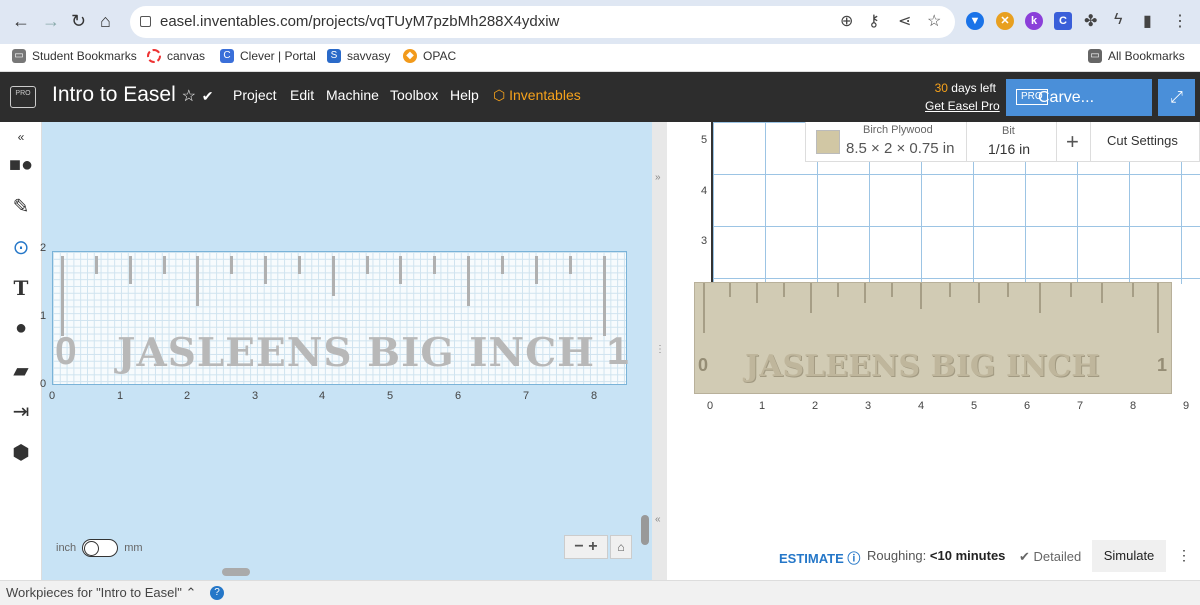  I want to click on share-icon: ⋖, so click(904, 21).